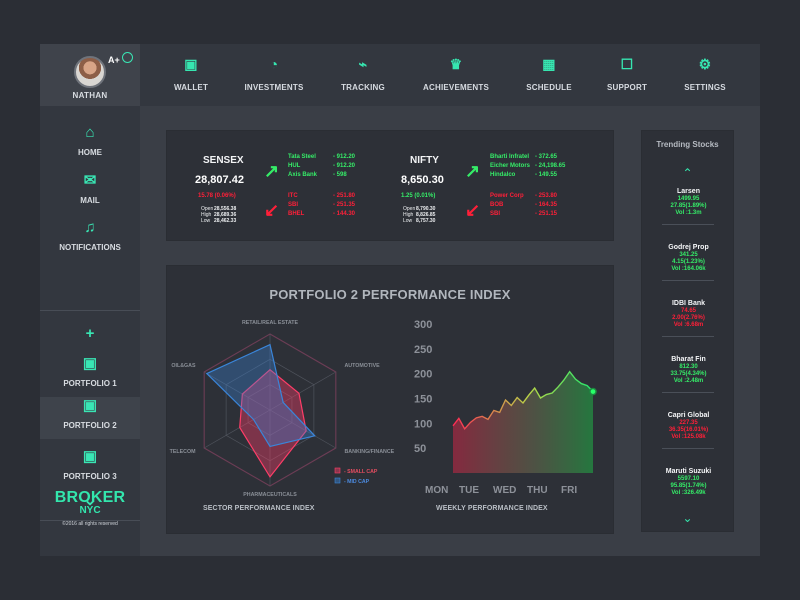  Describe the element at coordinates (688, 415) in the screenshot. I see `stock-name: Capri Global` at that location.